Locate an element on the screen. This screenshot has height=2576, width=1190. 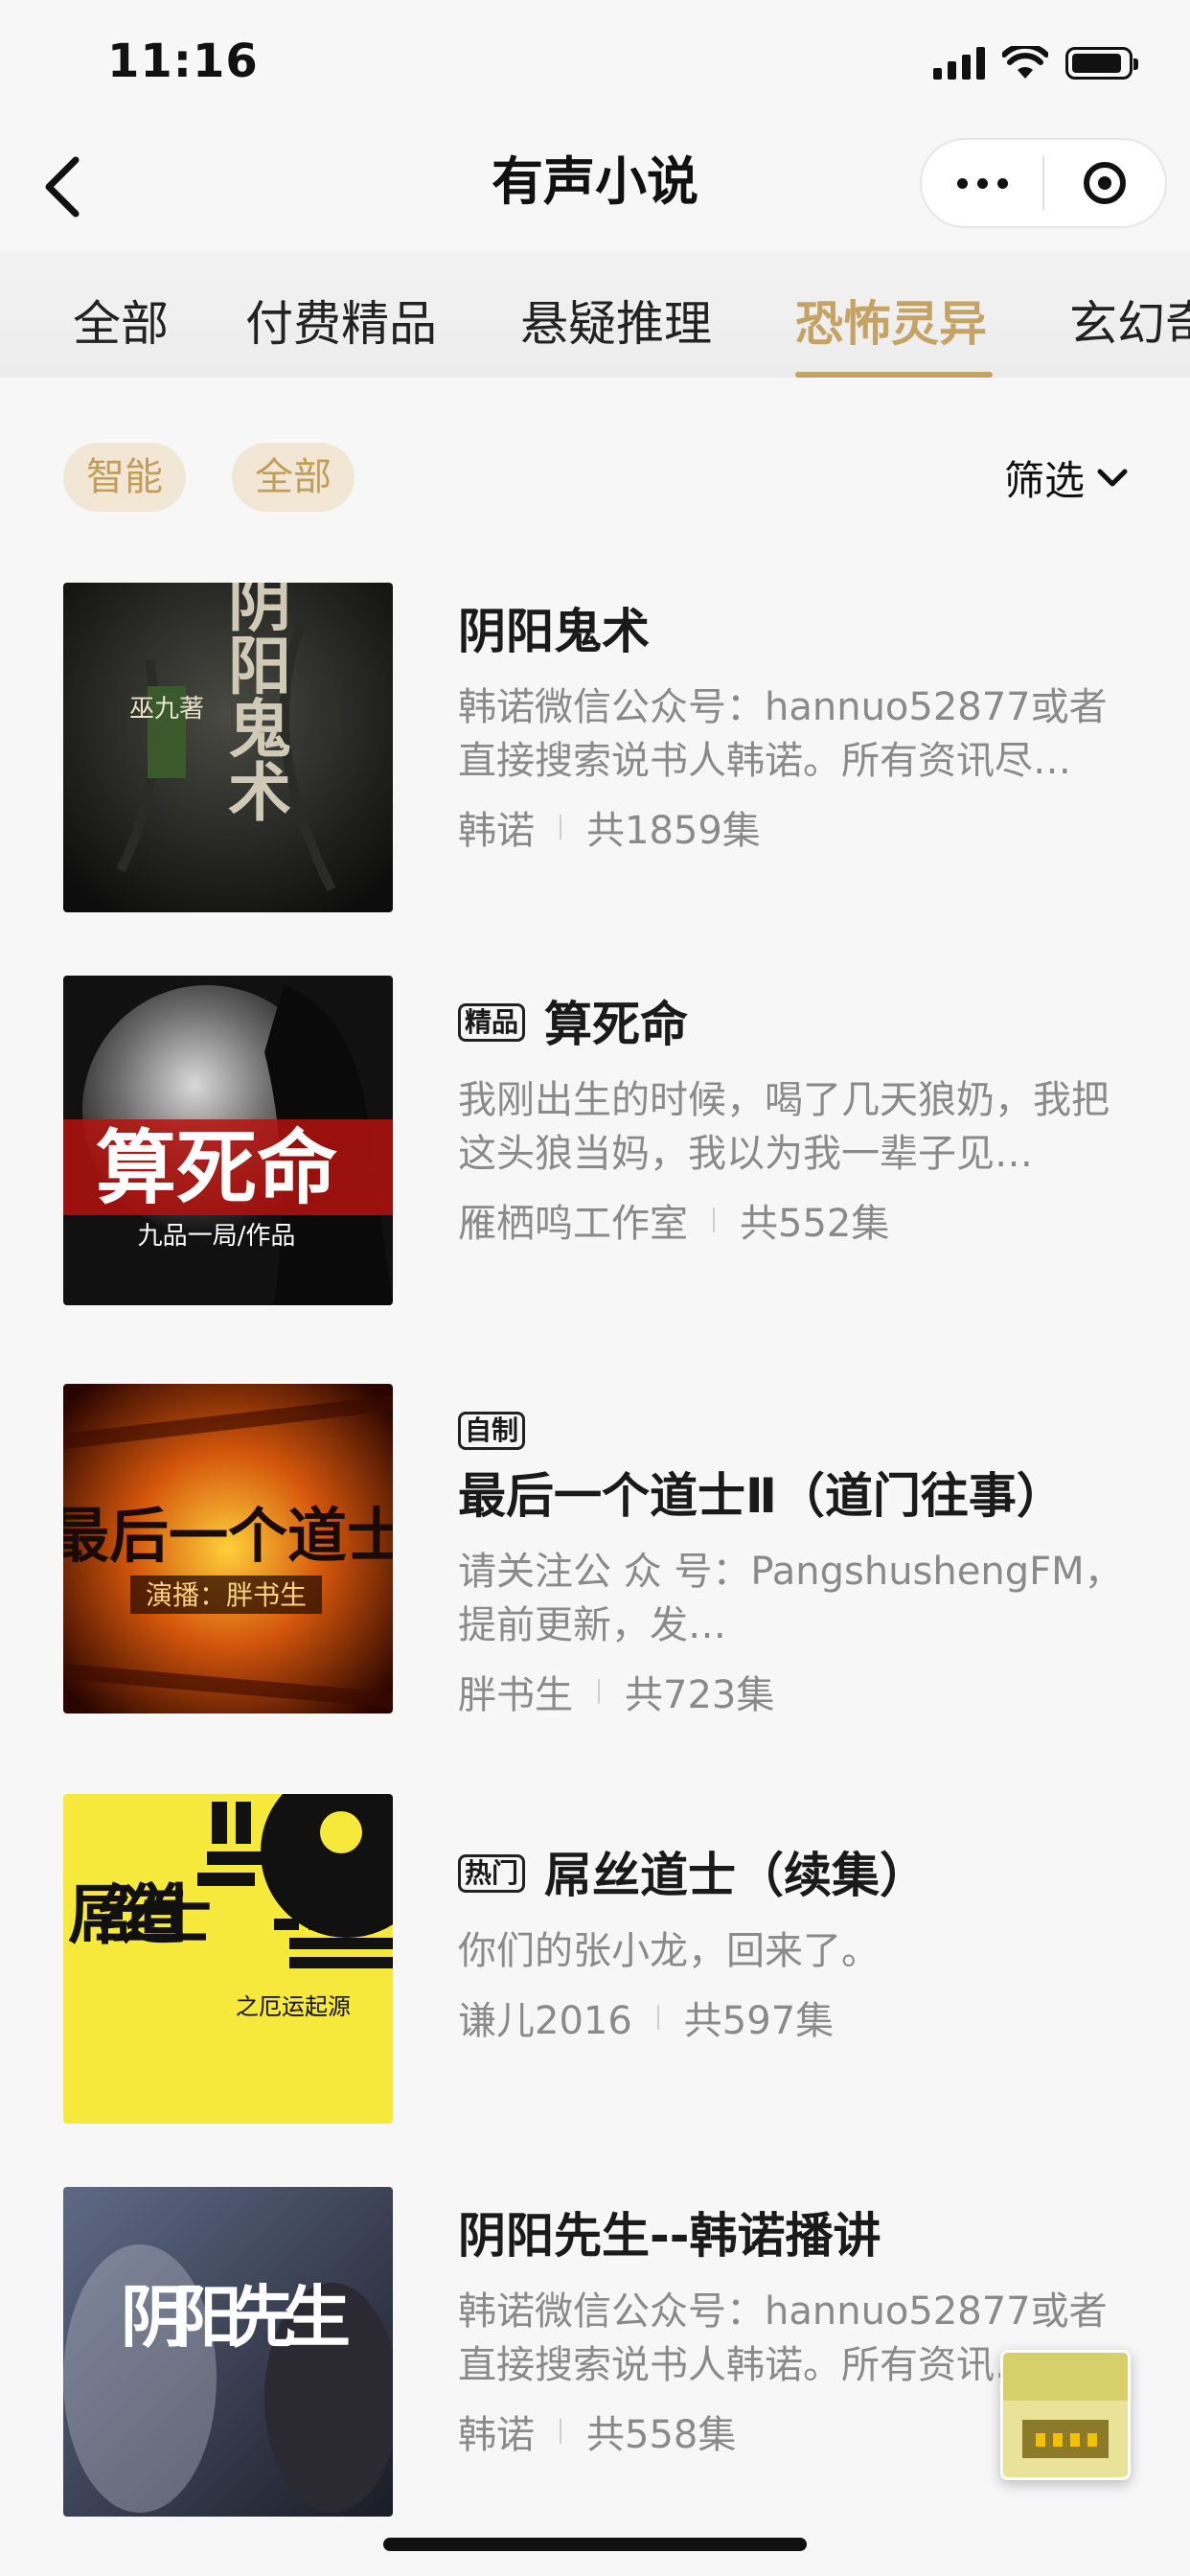
book-author: 胖书生 is located at coordinates (515, 1695).